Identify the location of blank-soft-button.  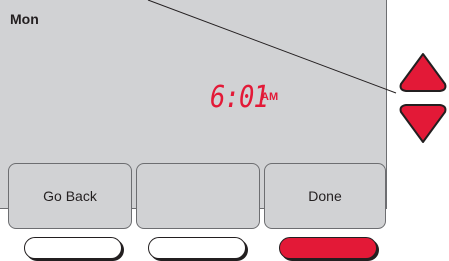
(198, 196).